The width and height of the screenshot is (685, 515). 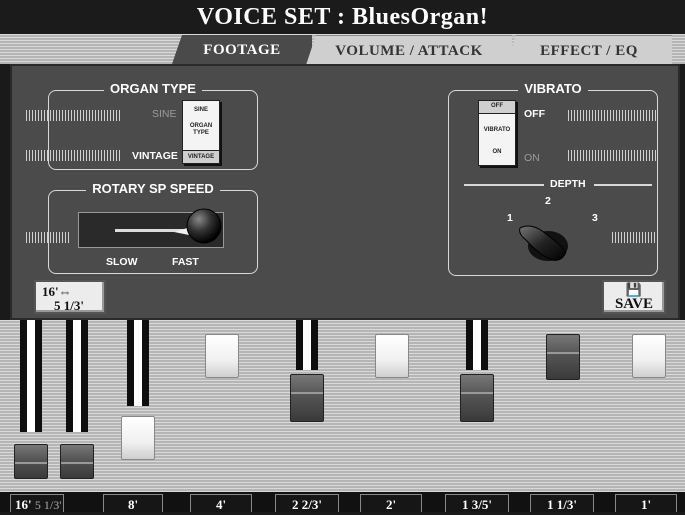 I want to click on drawbar-5-1-3-number: 5, so click(x=77, y=370).